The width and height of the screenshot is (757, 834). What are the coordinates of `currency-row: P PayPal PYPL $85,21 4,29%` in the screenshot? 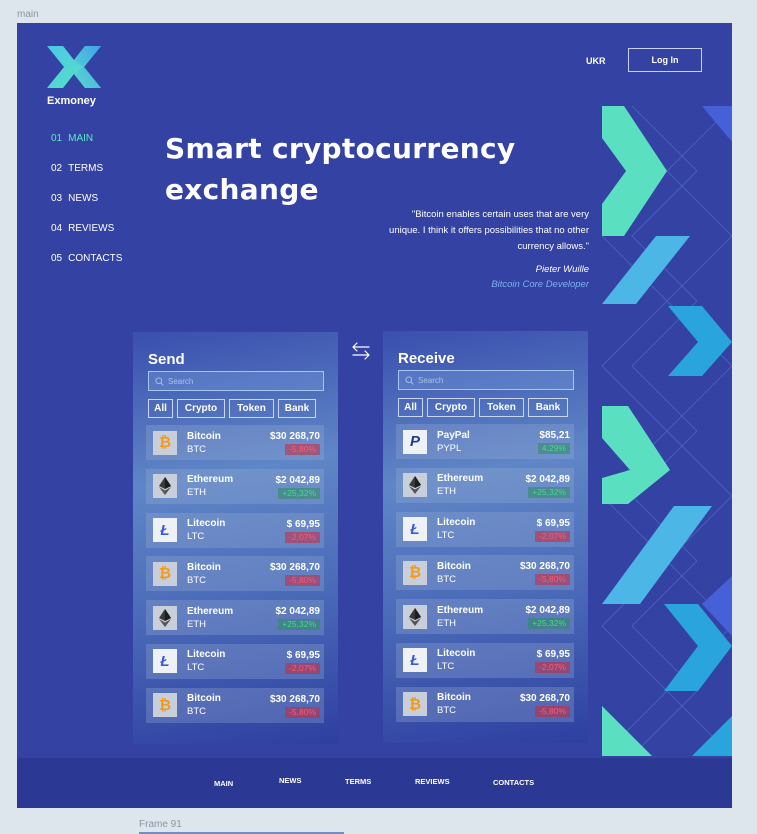 It's located at (485, 441).